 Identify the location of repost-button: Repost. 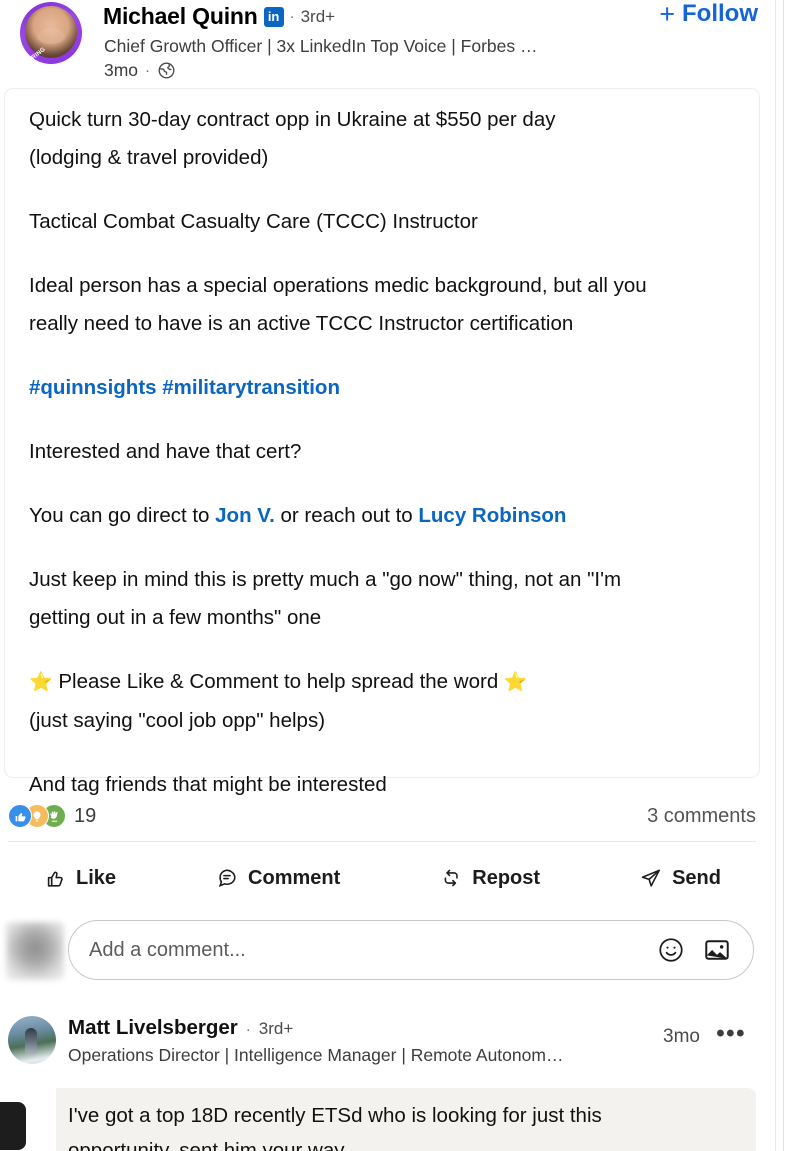
(490, 878).